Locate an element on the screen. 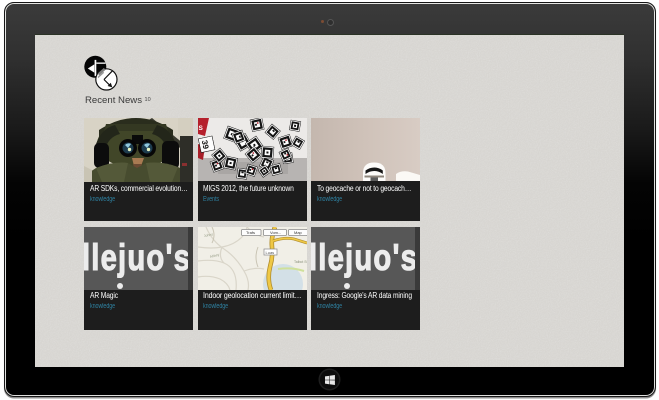 Image resolution: width=659 pixels, height=400 pixels. svg-text: Luas is located at coordinates (269, 252).